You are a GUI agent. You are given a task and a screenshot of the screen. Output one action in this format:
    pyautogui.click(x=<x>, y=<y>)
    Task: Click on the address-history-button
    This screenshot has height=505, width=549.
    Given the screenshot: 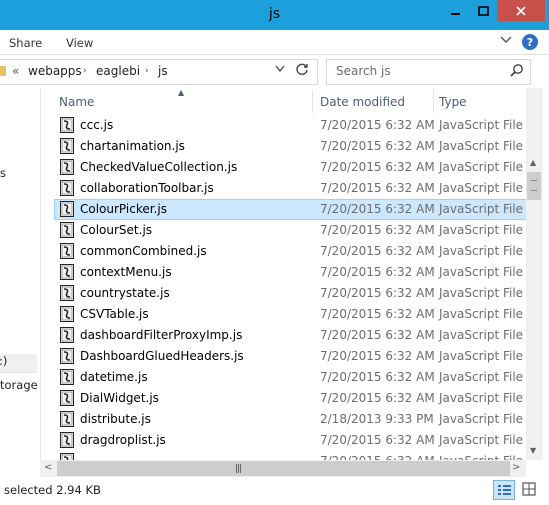 What is the action you would take?
    pyautogui.click(x=280, y=70)
    